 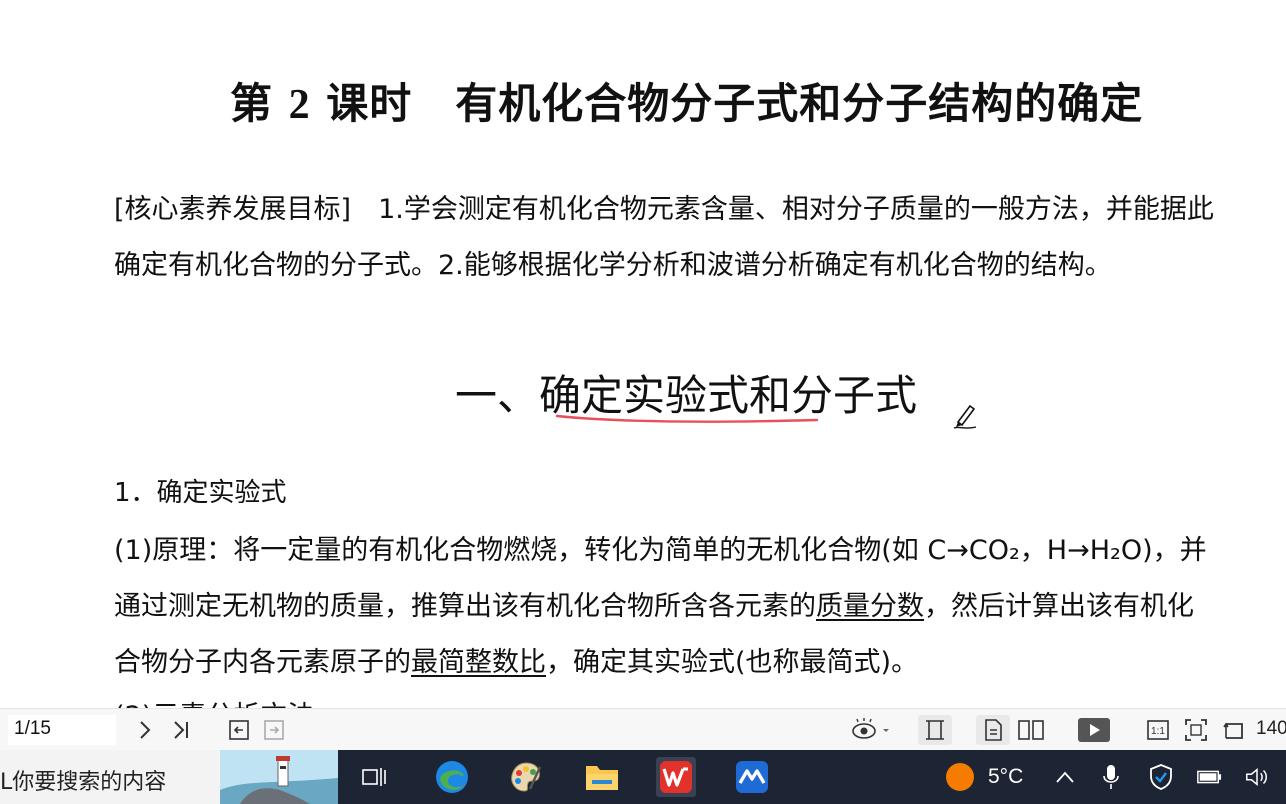 What do you see at coordinates (643, 777) in the screenshot?
I see `windows-taskbar: L你要搜索的内容 5°C` at bounding box center [643, 777].